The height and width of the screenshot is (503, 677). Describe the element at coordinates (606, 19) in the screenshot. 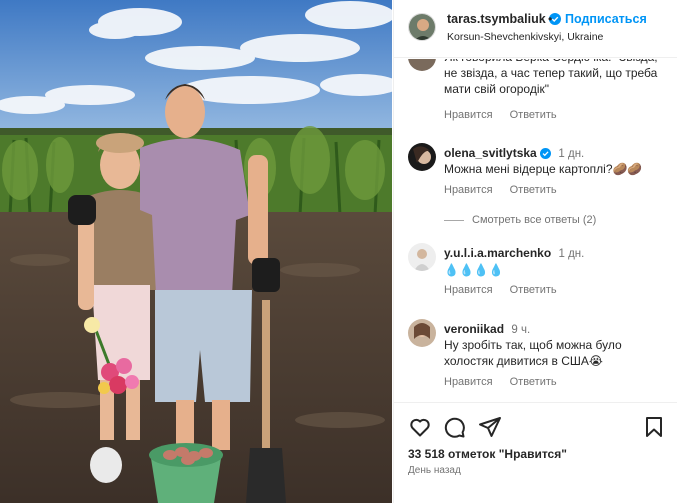

I see `follow-button: Подписаться` at that location.